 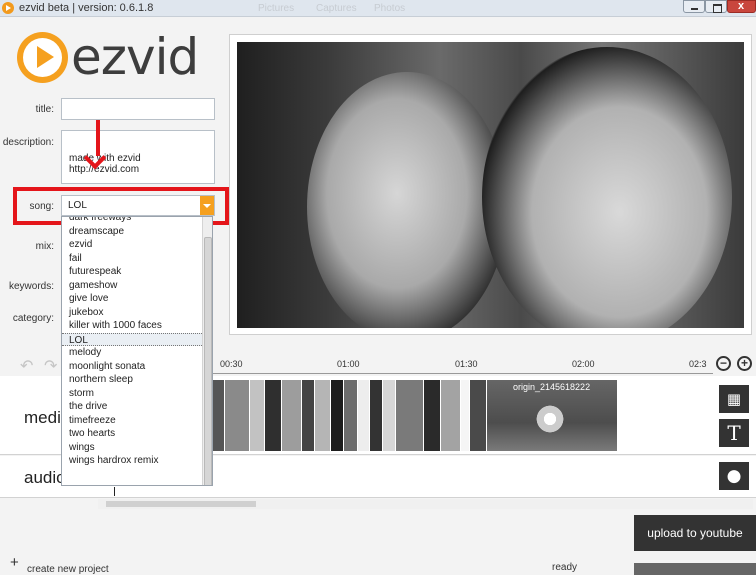 I want to click on microphone-icon: ●, so click(x=734, y=476).